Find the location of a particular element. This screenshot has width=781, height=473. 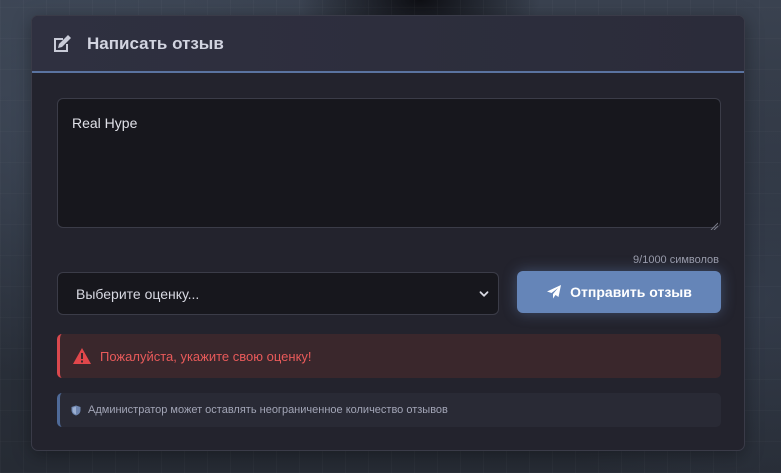

resize-handle-icon is located at coordinates (714, 224).